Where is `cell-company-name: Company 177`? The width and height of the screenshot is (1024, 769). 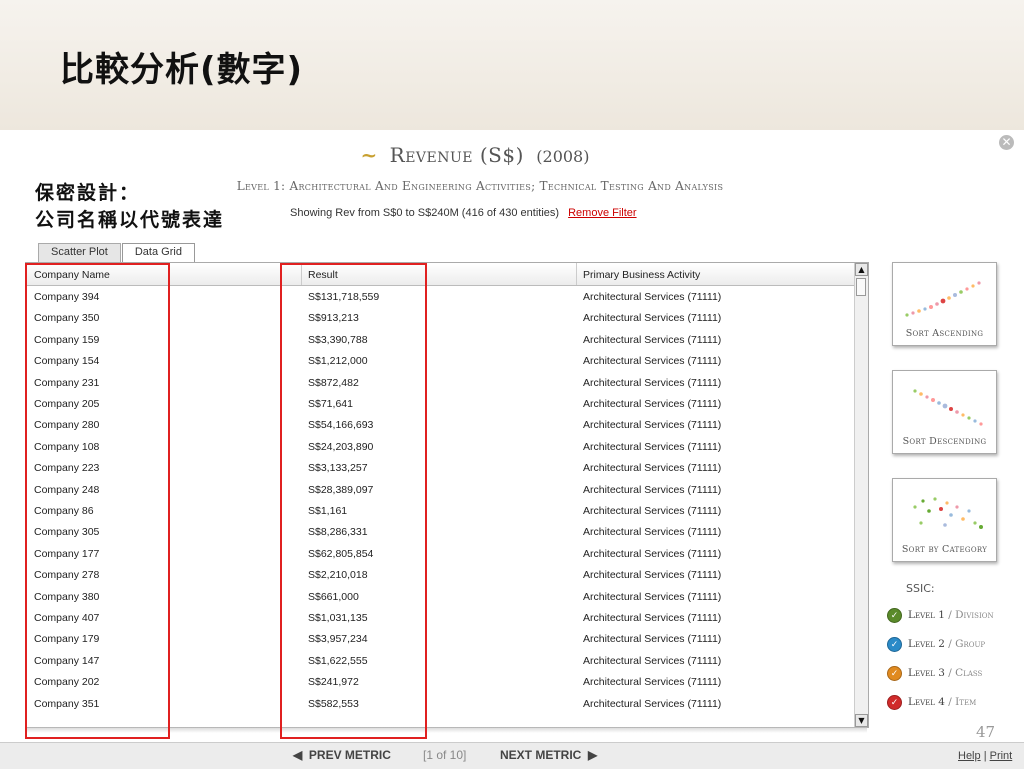 cell-company-name: Company 177 is located at coordinates (67, 553).